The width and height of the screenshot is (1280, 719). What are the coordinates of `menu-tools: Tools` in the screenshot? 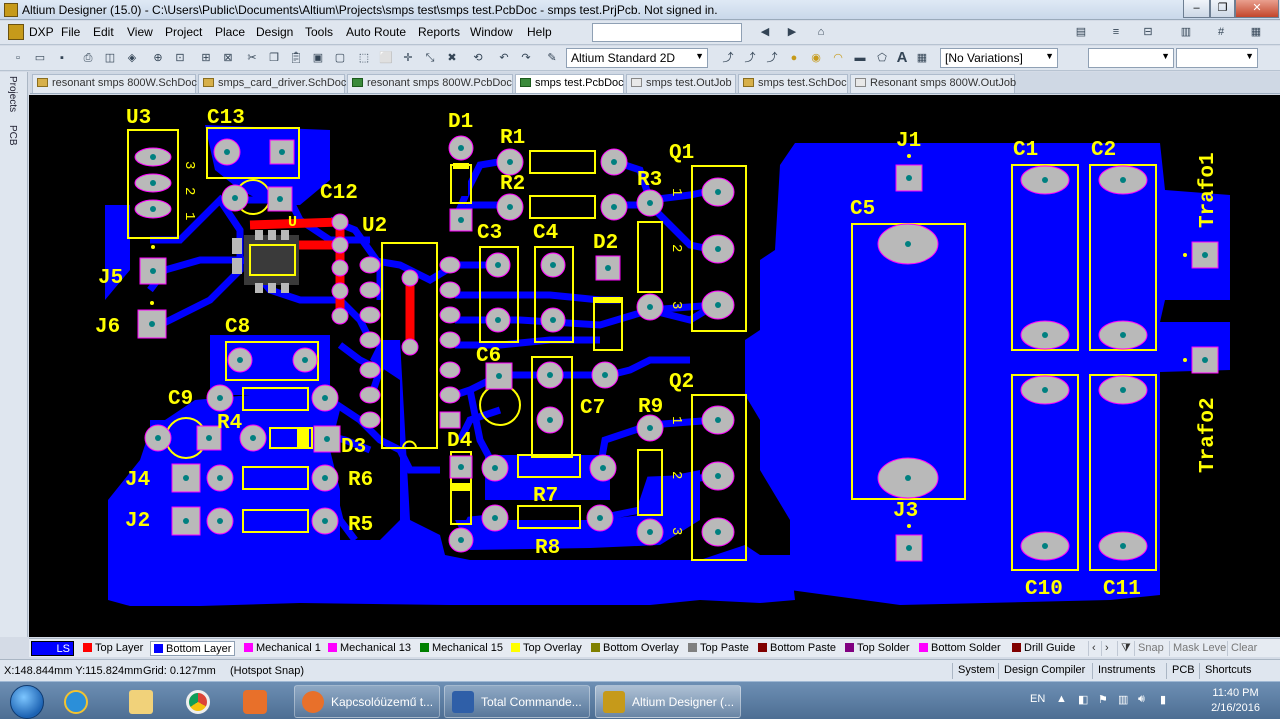 It's located at (319, 32).